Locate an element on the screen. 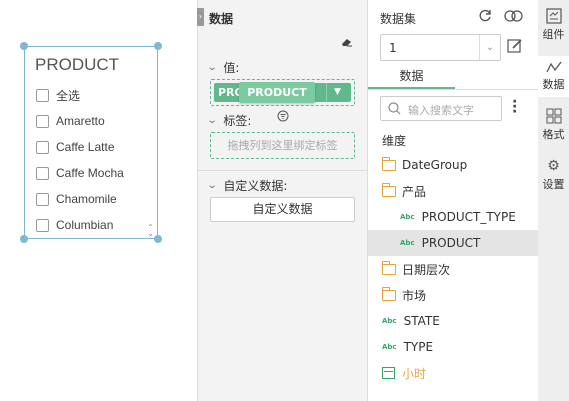 Image resolution: width=569 pixels, height=401 pixels. resize-handle-br is located at coordinates (158, 239).